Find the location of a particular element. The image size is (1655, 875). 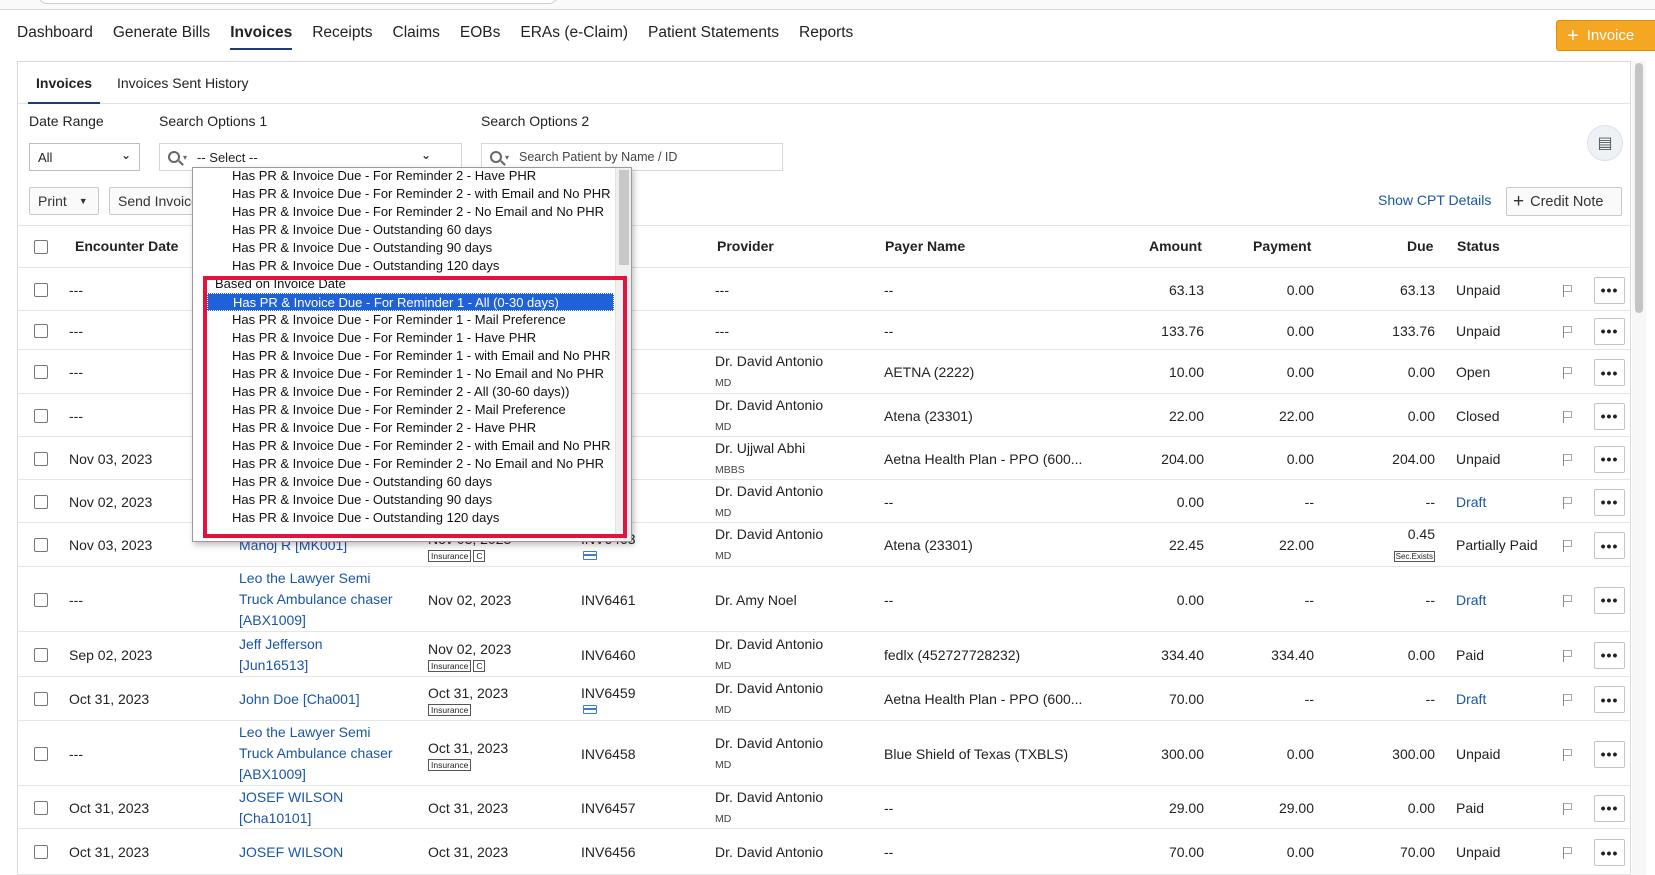

dropdown-scroll-thumb is located at coordinates (624, 217).